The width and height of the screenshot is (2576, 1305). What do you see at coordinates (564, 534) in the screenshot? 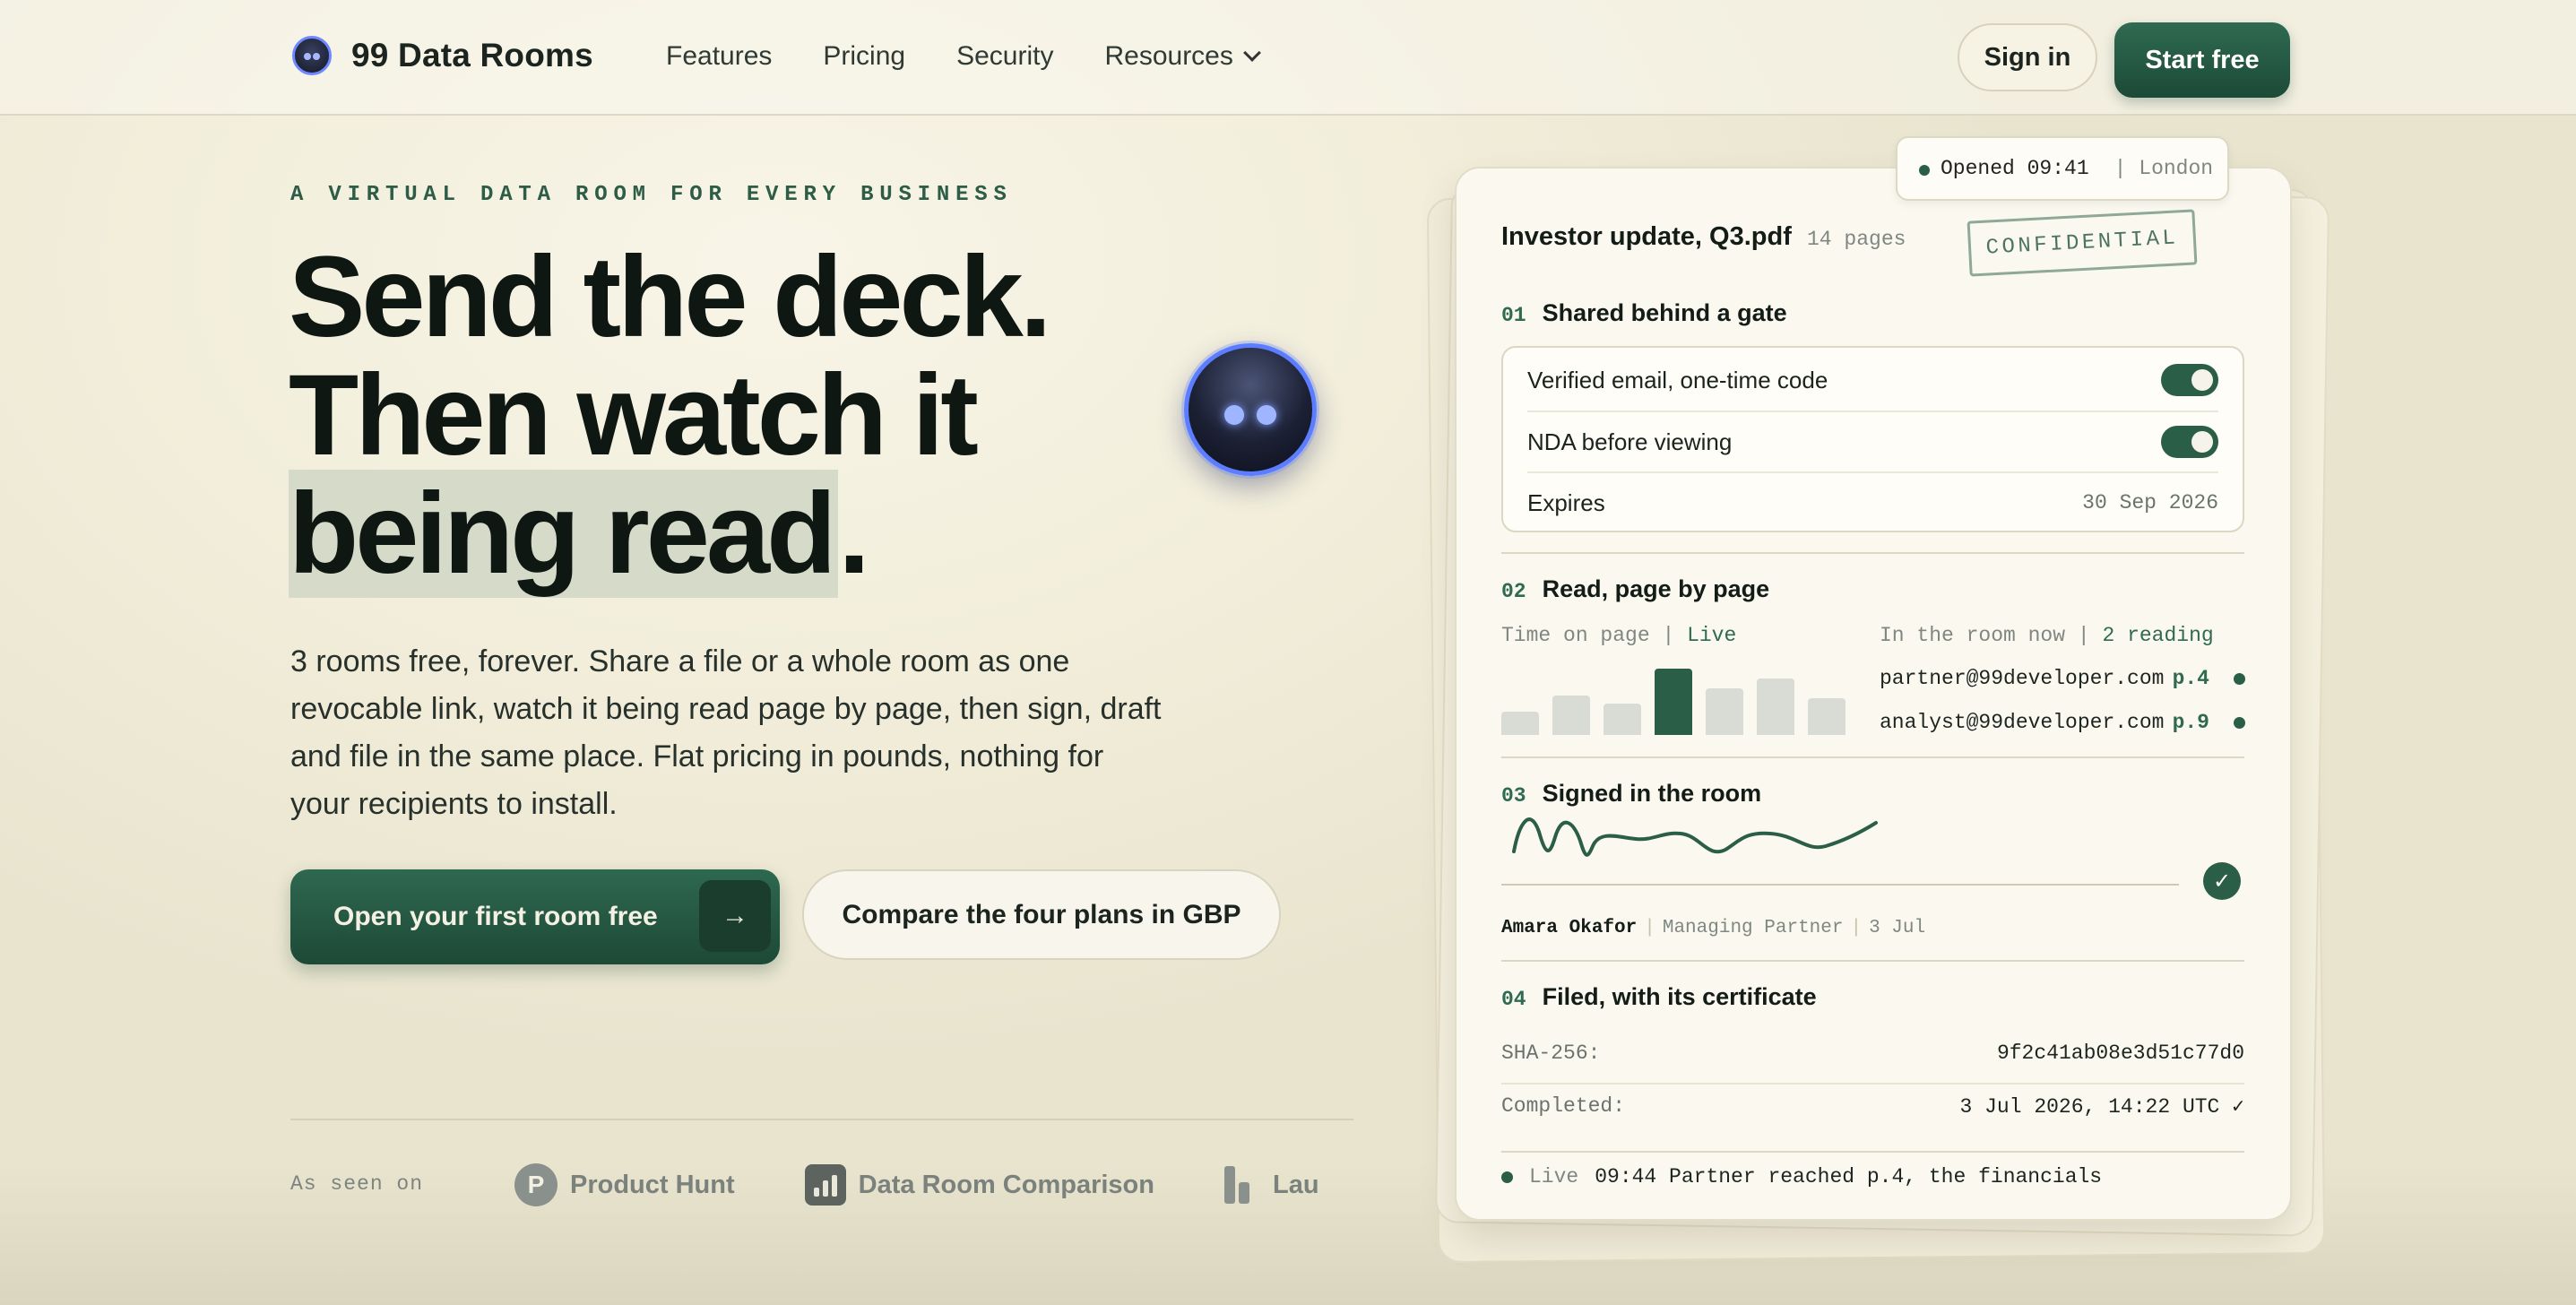
I see `headline-highlight: being read` at bounding box center [564, 534].